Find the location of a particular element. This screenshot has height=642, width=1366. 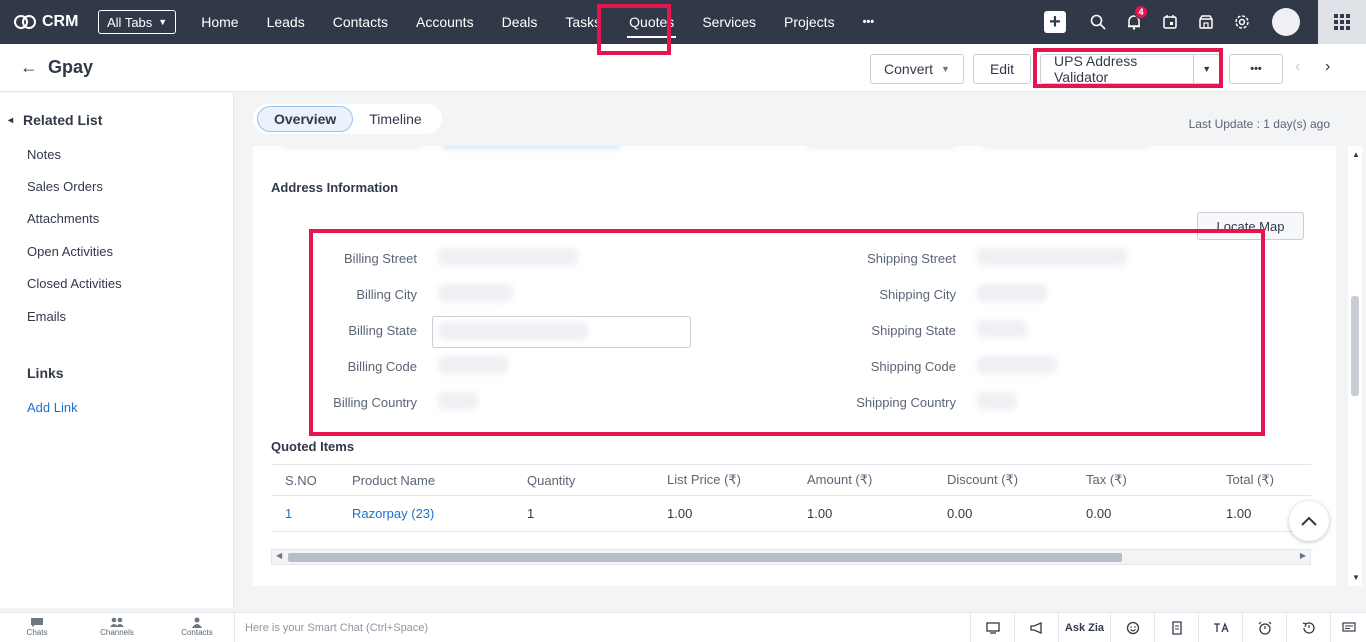

tab-home: Home is located at coordinates (219, 22).